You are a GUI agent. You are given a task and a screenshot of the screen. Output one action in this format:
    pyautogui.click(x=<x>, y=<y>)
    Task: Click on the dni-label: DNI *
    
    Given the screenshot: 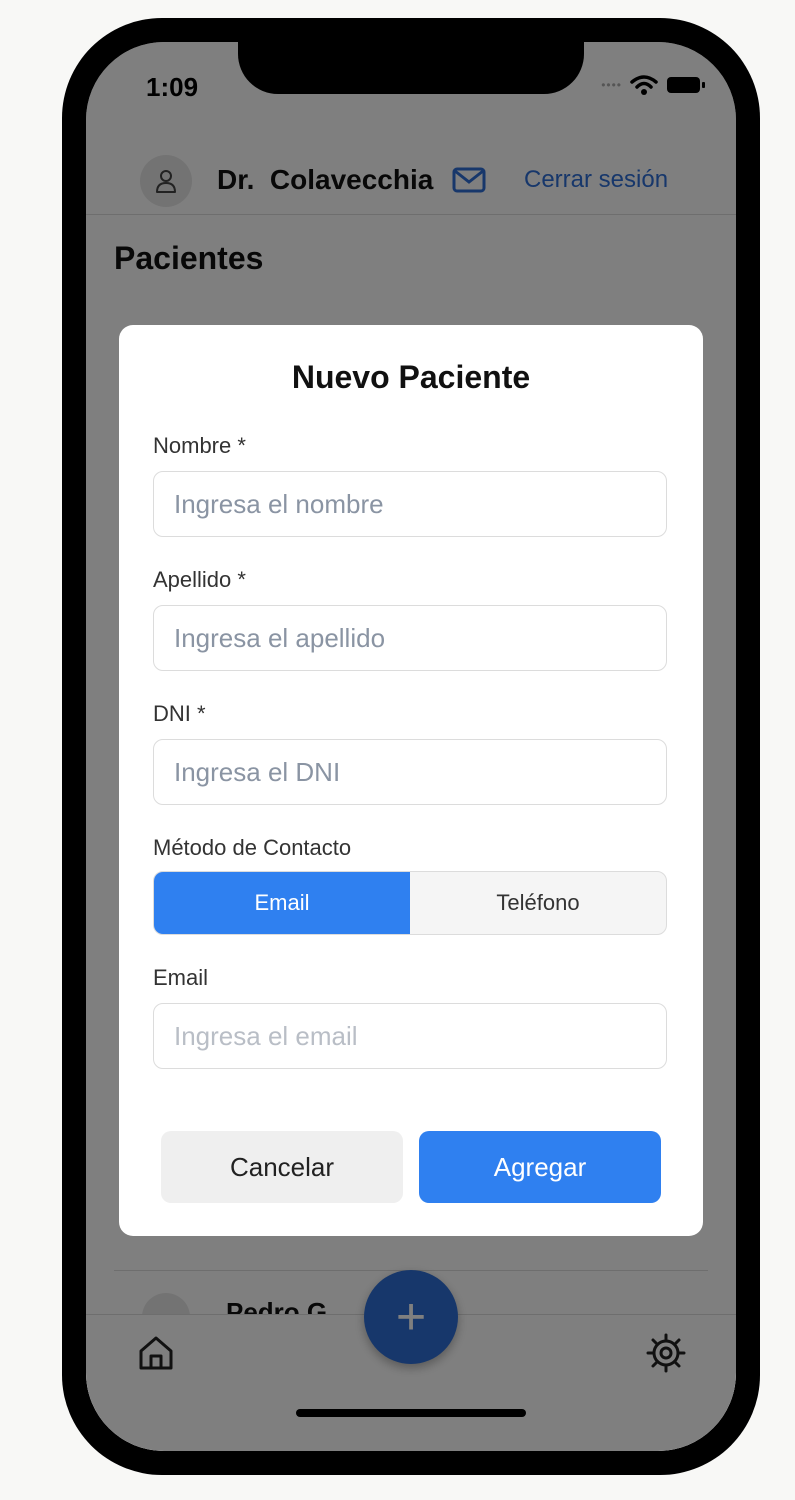 What is the action you would take?
    pyautogui.click(x=179, y=713)
    